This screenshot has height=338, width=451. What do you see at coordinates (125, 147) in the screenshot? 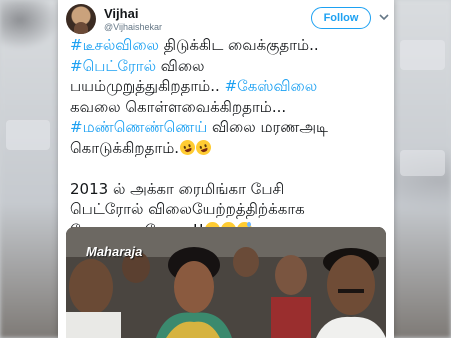
I see `tweet-text-segment: கொடுக்கிறதாம்.` at bounding box center [125, 147].